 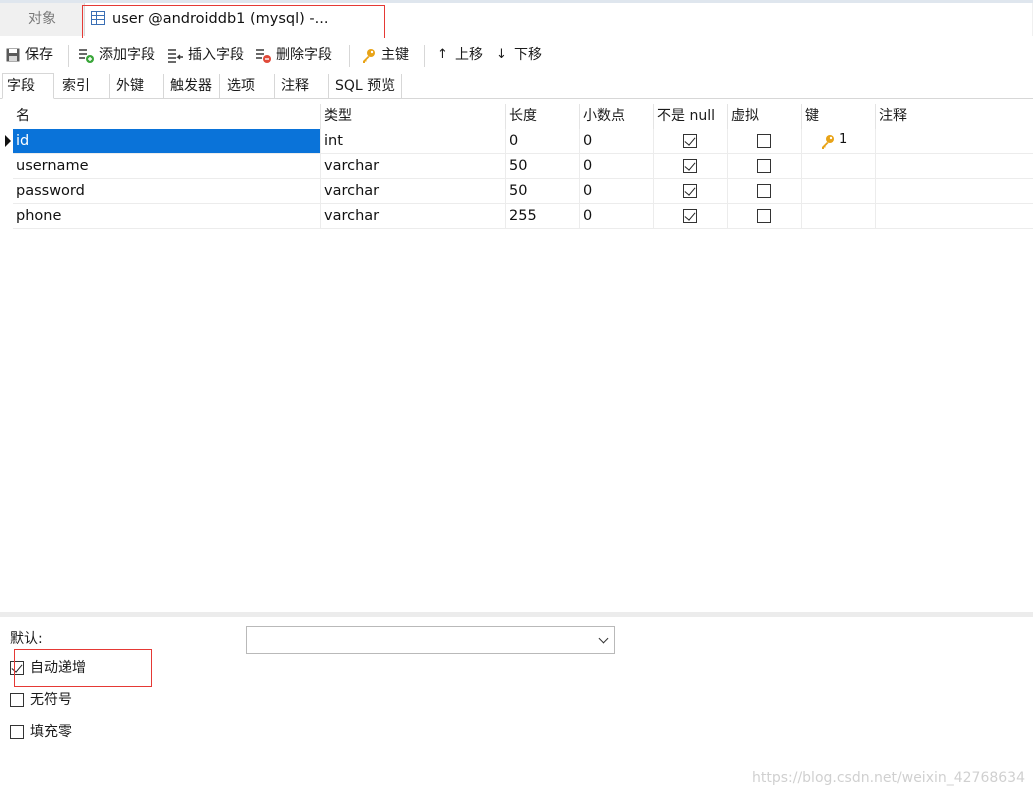 I want to click on table-row: phone varchar 255 0, so click(x=516, y=216).